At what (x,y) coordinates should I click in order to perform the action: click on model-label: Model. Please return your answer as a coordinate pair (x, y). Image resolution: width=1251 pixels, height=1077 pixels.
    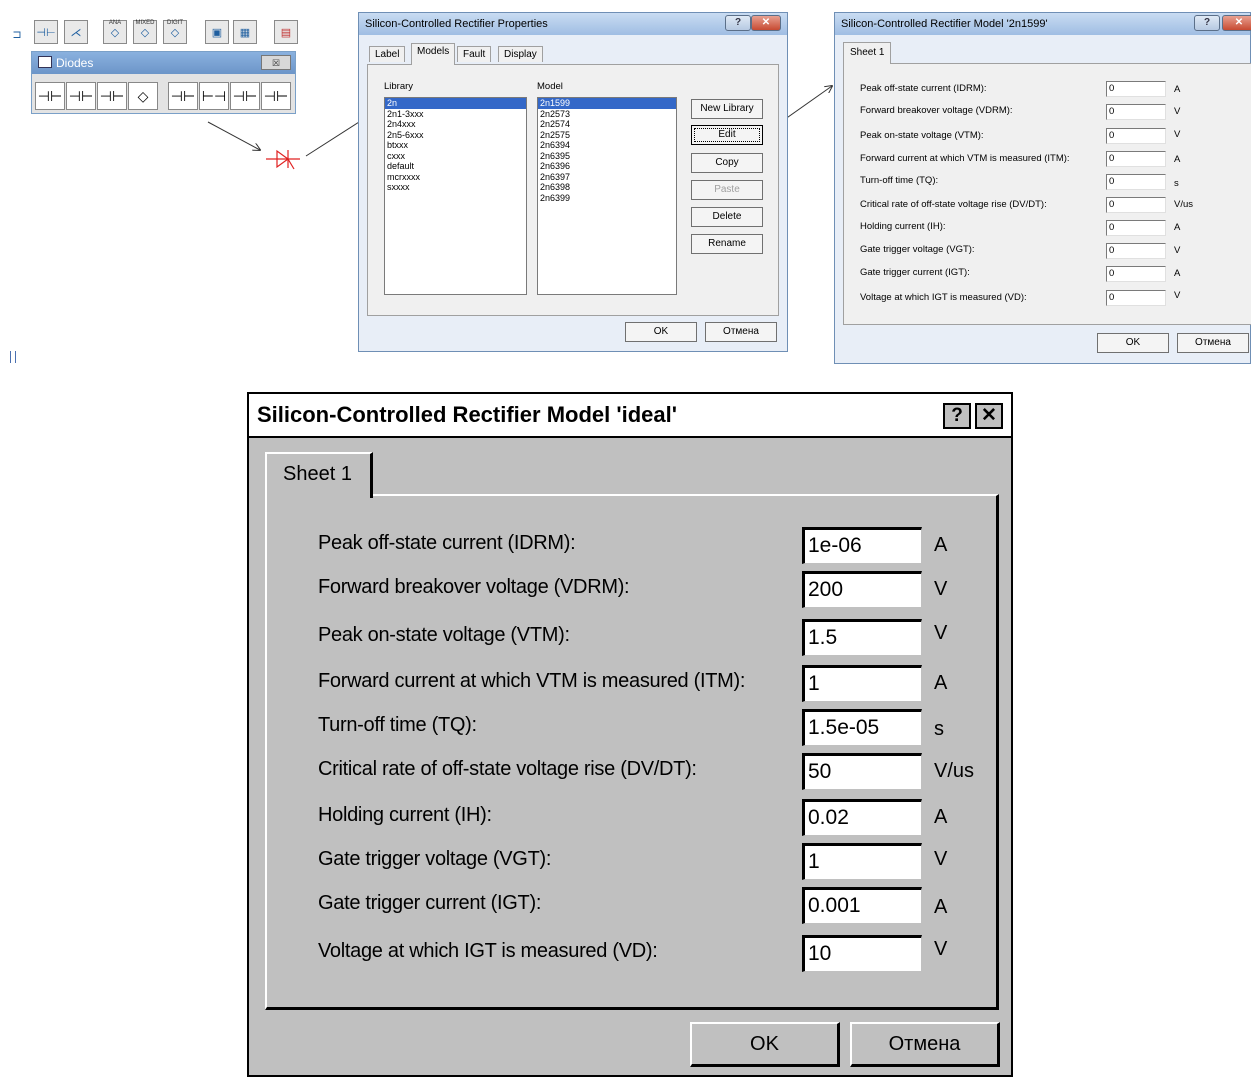
    Looking at the image, I should click on (550, 86).